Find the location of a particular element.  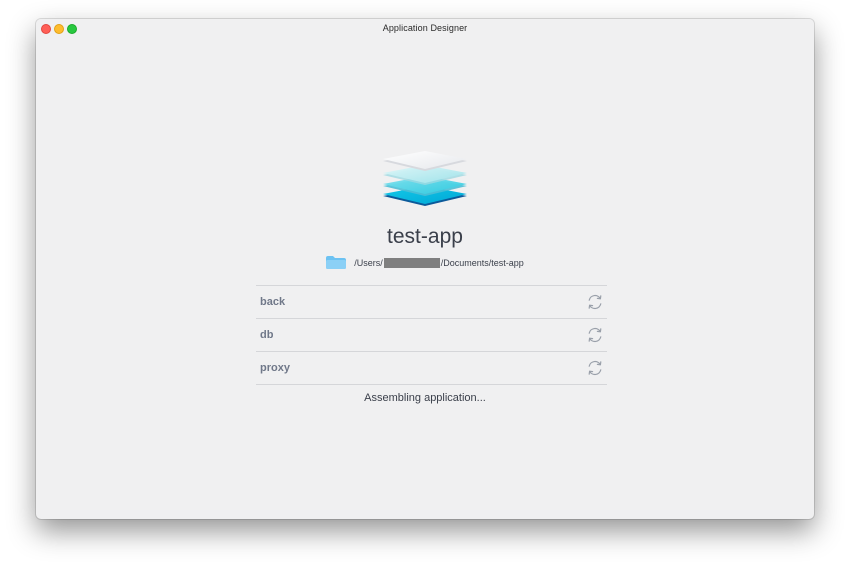

path-suffix: /Documents/test-app is located at coordinates (482, 262).